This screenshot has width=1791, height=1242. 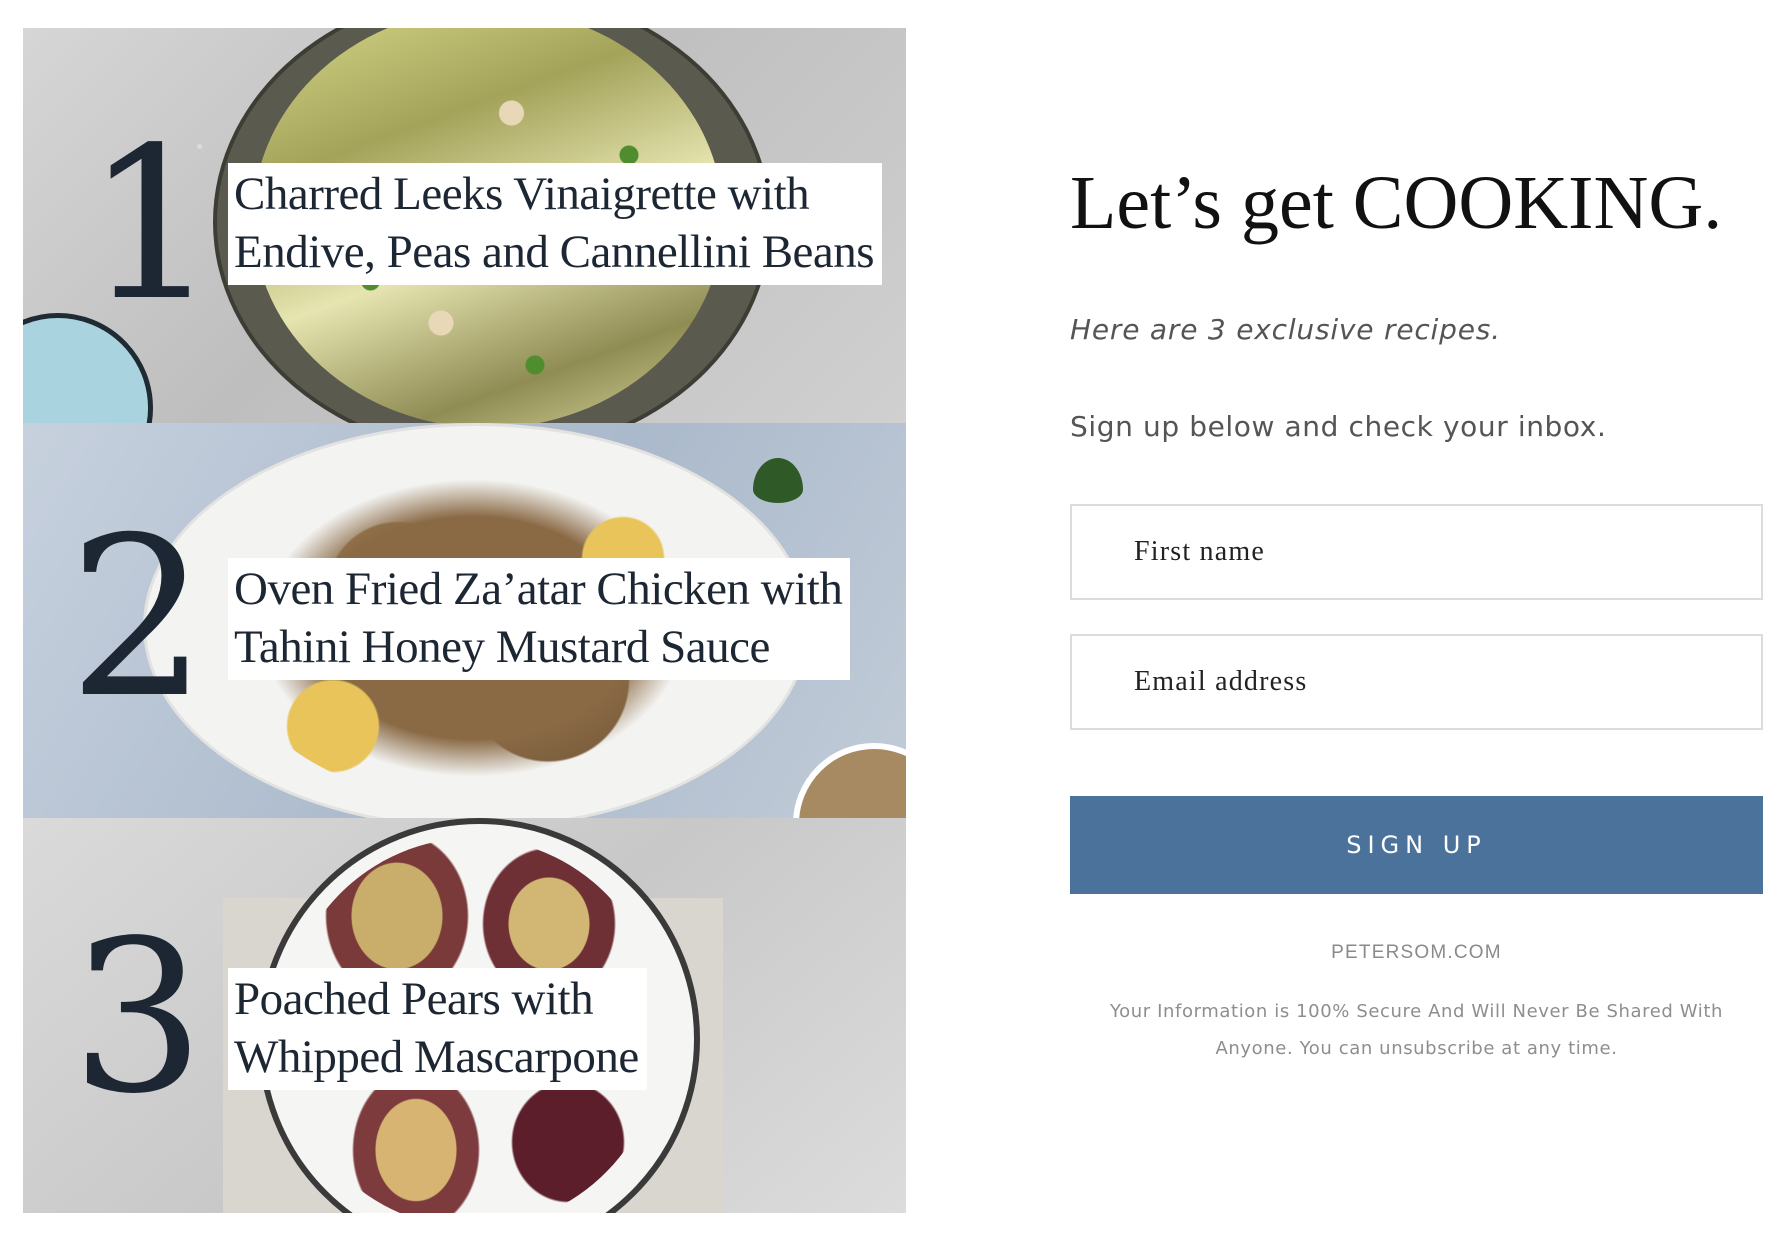 I want to click on subheadline: Here are 3 exclusive recipes., so click(x=1285, y=329).